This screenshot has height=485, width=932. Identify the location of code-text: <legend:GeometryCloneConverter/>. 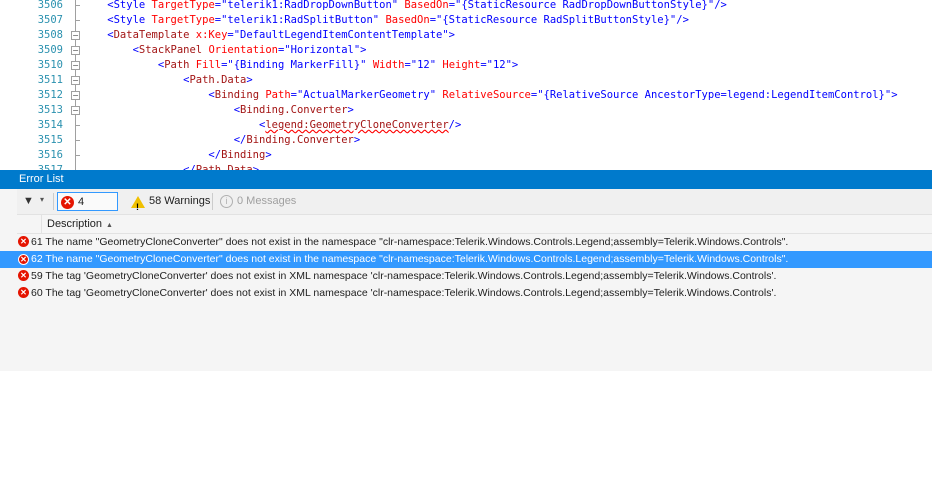
(271, 125).